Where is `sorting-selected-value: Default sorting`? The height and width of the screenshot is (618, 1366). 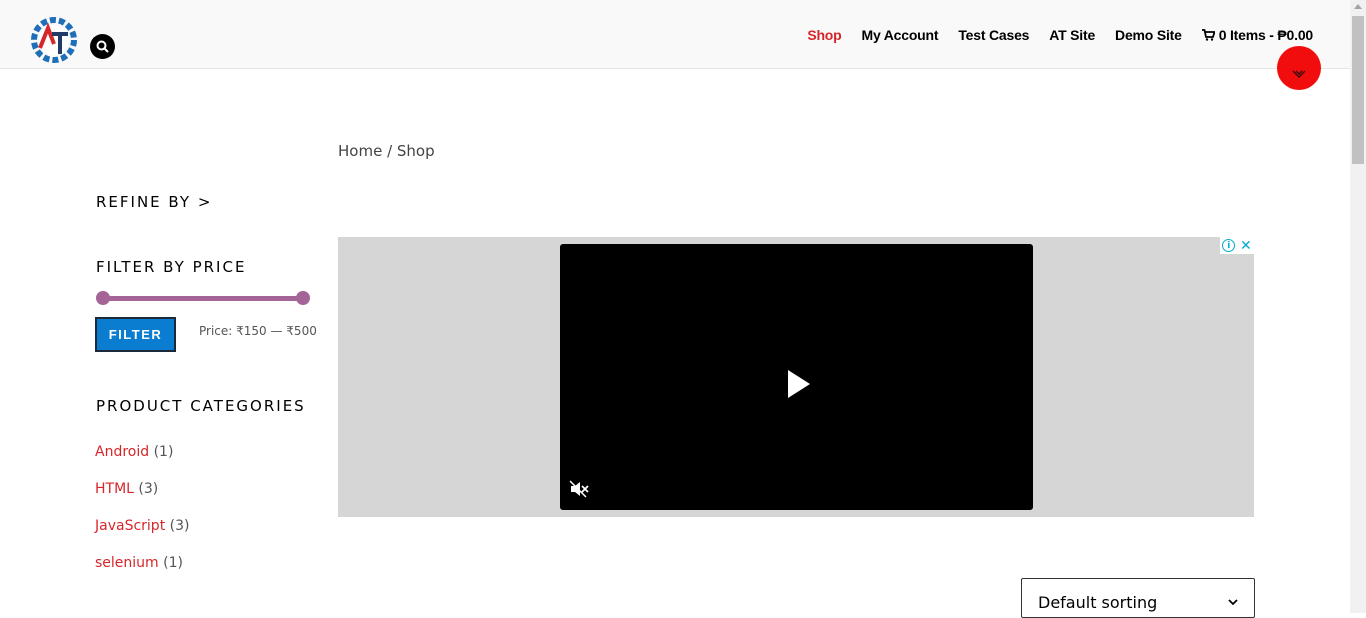 sorting-selected-value: Default sorting is located at coordinates (1098, 602).